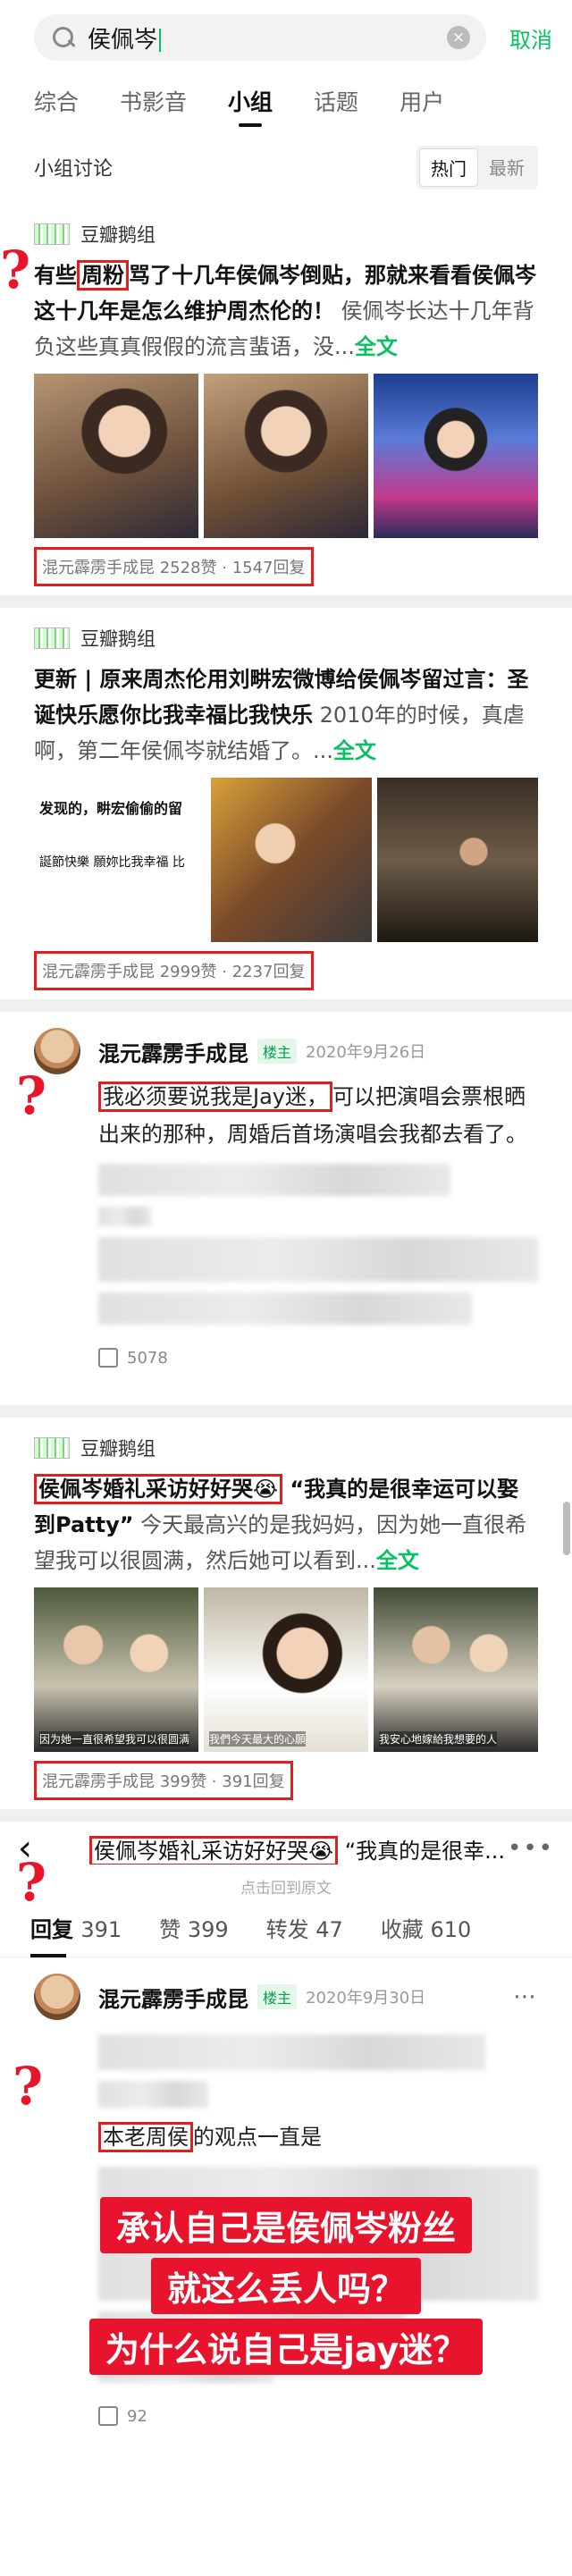  What do you see at coordinates (507, 168) in the screenshot?
I see `sort-new-button: 最新` at bounding box center [507, 168].